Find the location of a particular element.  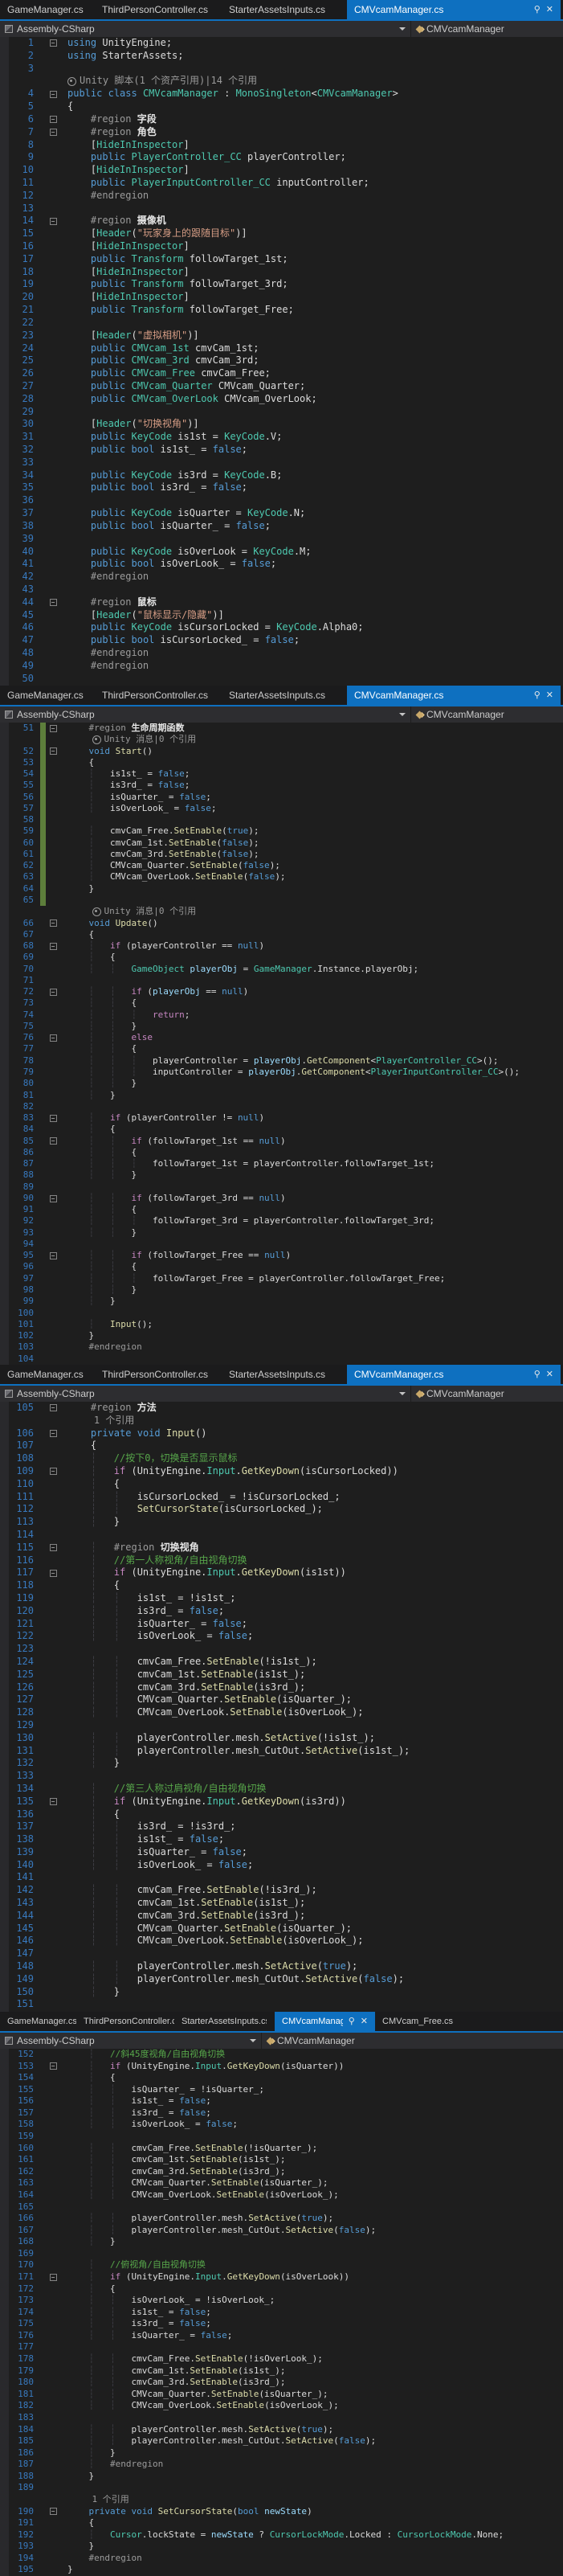

code-text: ┆ ┆ { is located at coordinates (102, 1003).